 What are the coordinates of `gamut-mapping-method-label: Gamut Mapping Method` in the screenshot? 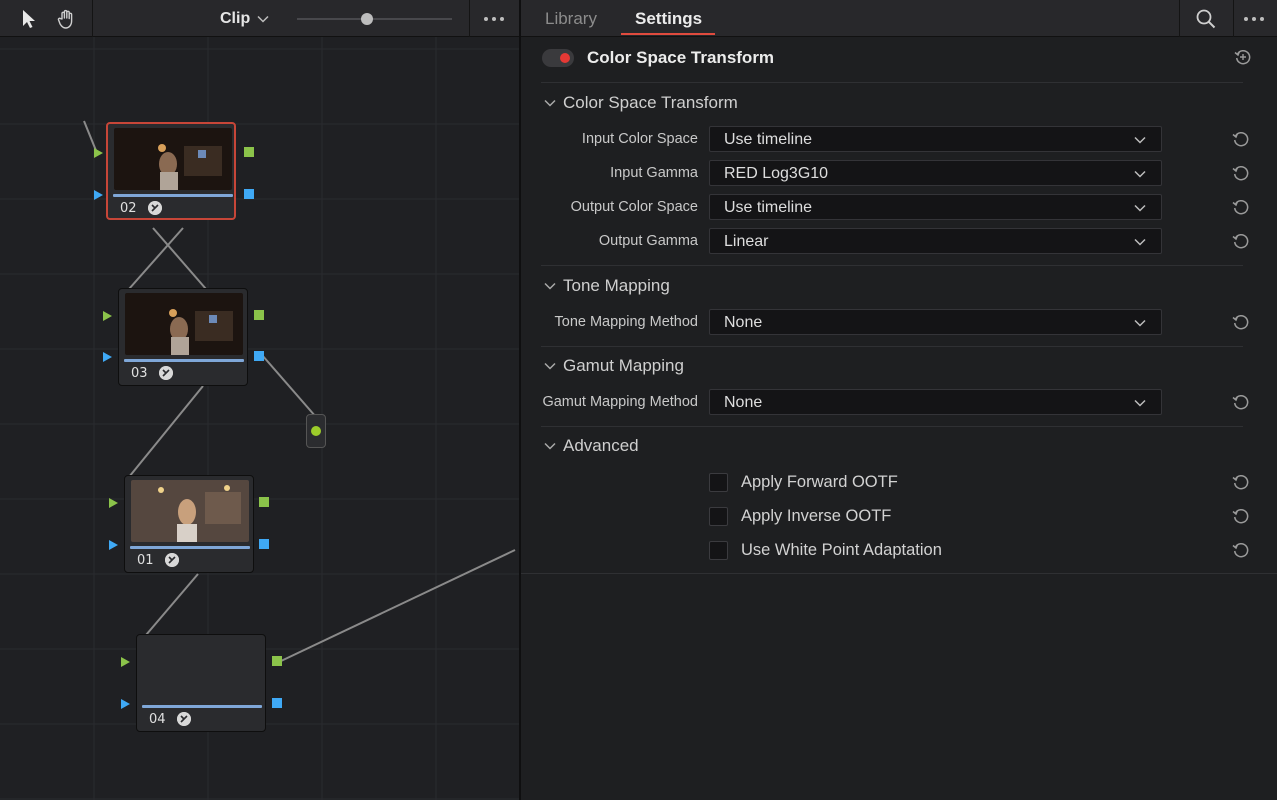 It's located at (620, 402).